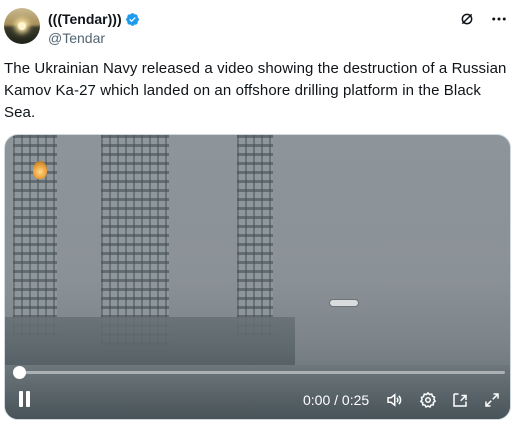 This screenshot has width=514, height=425. I want to click on verified-badge-icon, so click(132, 19).